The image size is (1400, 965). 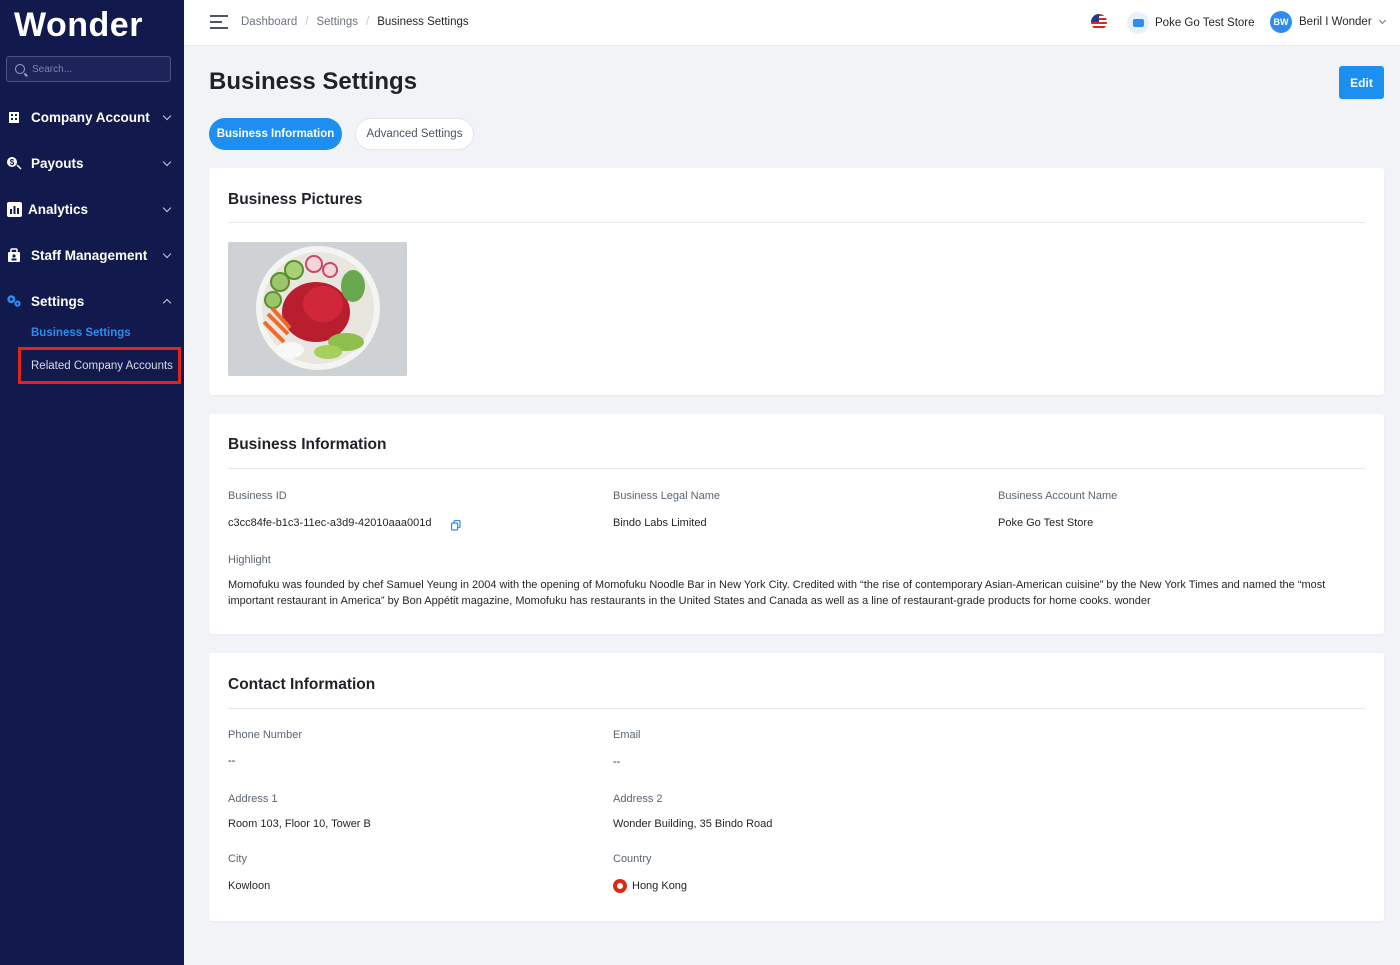 What do you see at coordinates (660, 885) in the screenshot?
I see `country-name: Hong Kong` at bounding box center [660, 885].